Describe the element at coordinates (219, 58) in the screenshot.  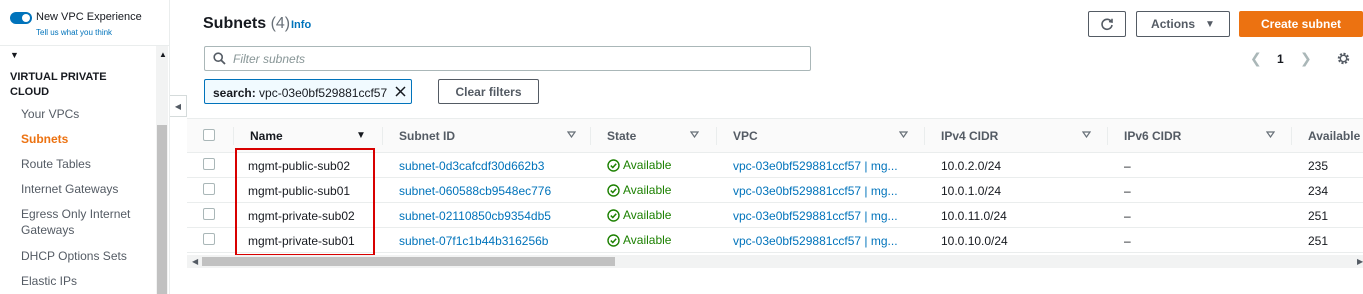
I see `search-icon` at that location.